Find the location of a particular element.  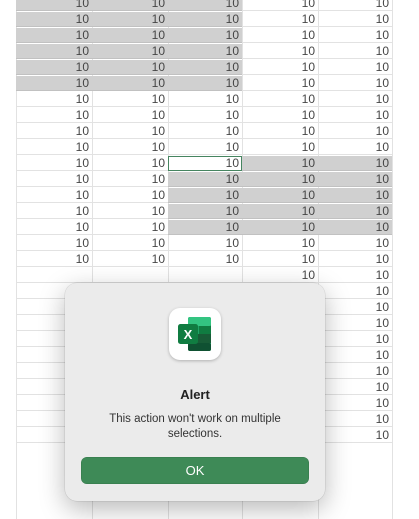

excel-logo-graphic: X is located at coordinates (194, 334).